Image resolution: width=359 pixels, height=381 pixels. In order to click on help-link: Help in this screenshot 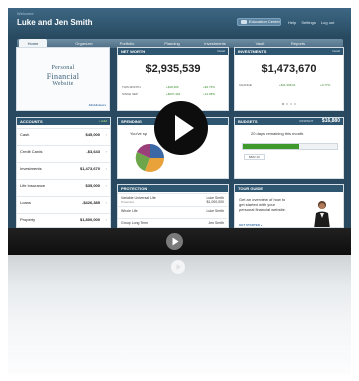, I will do `click(292, 22)`.